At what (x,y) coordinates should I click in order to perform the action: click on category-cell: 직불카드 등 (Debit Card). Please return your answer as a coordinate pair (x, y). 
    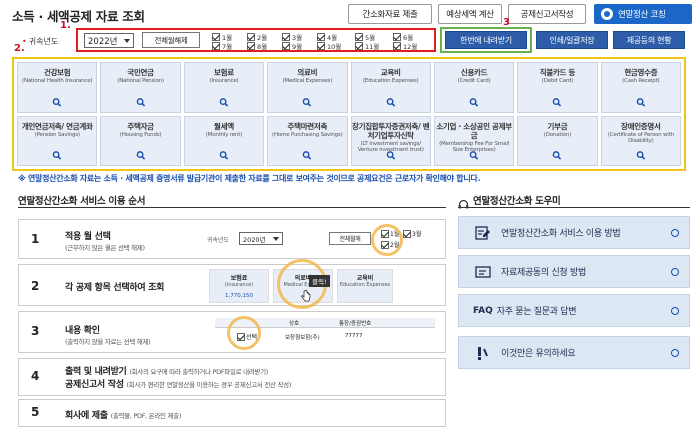
    Looking at the image, I should click on (557, 87).